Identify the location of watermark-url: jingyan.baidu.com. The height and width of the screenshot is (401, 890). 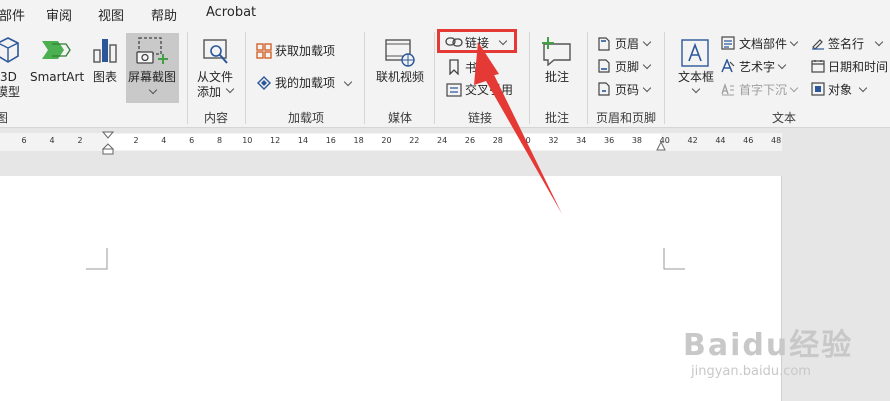
(751, 371).